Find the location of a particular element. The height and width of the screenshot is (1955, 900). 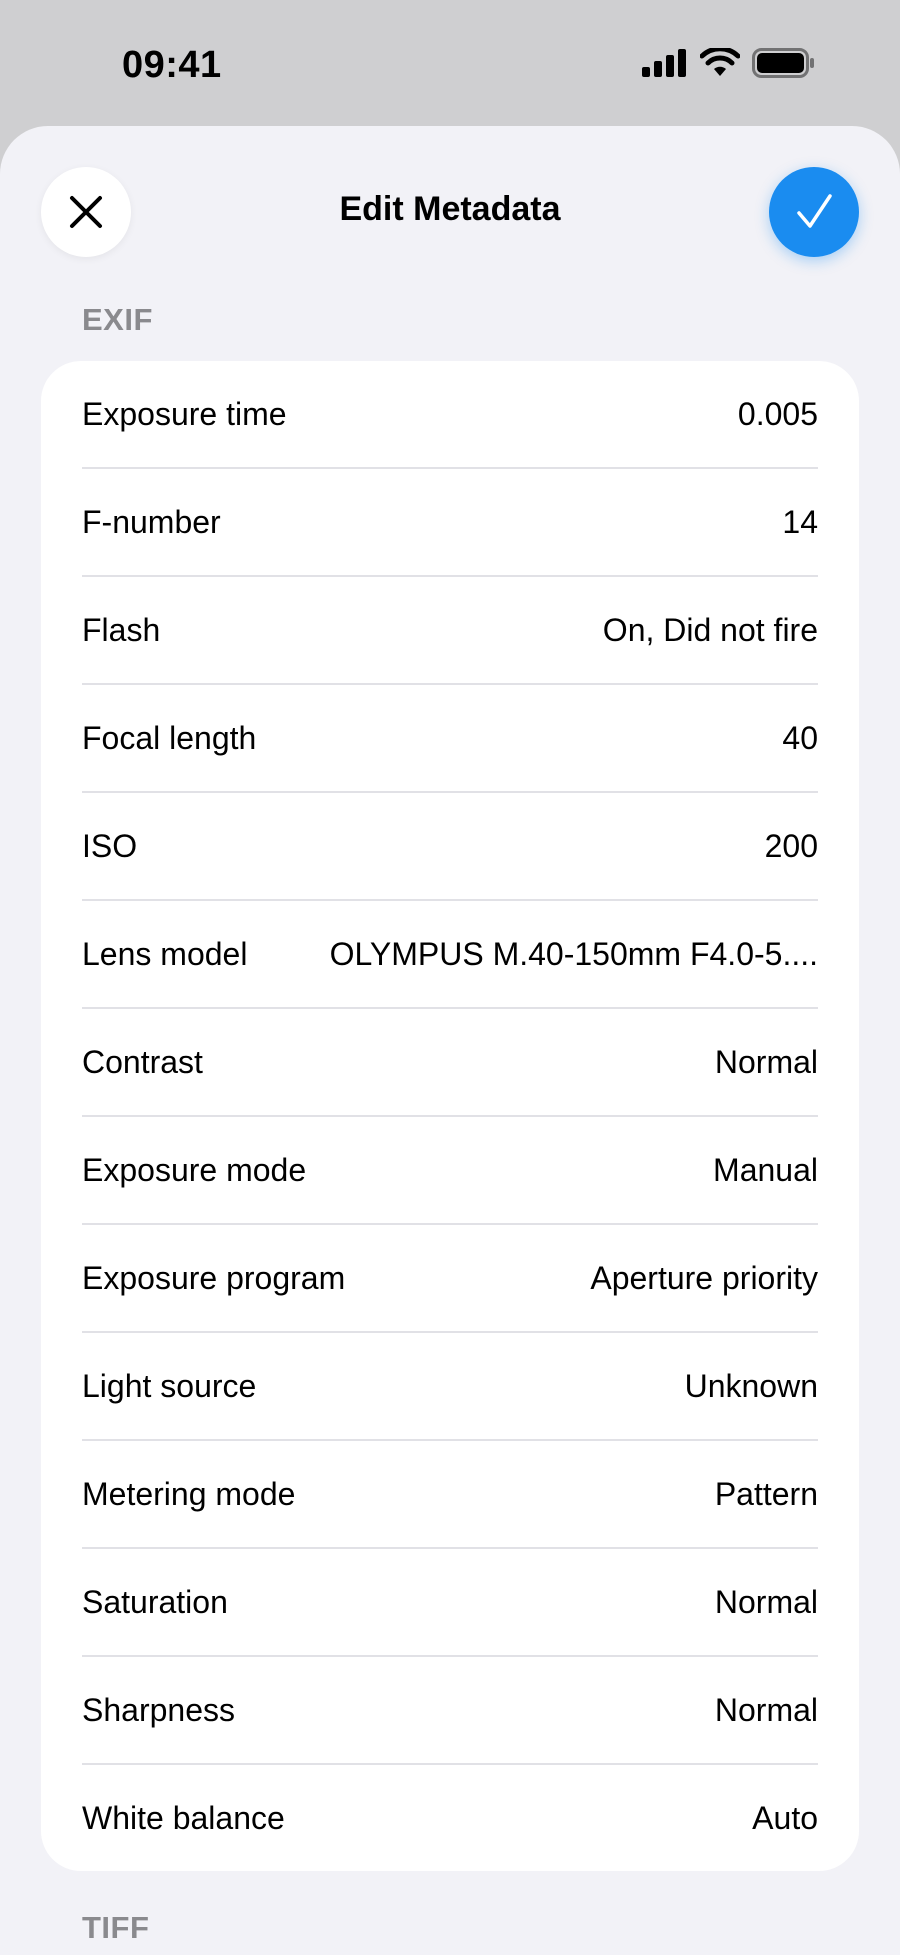

row-label: ISO is located at coordinates (110, 845).